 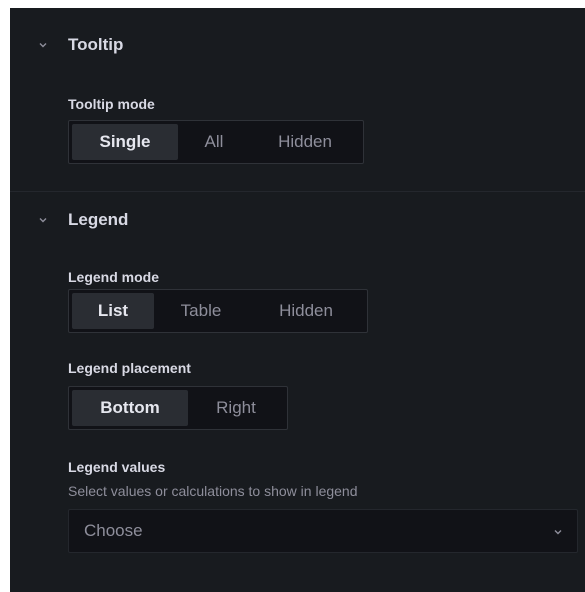 I want to click on legend-mode-option-table: Table, so click(x=201, y=311).